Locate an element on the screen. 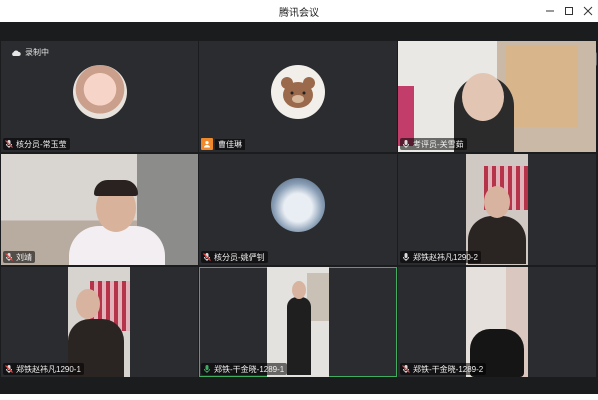  minimize-button is located at coordinates (550, 11).